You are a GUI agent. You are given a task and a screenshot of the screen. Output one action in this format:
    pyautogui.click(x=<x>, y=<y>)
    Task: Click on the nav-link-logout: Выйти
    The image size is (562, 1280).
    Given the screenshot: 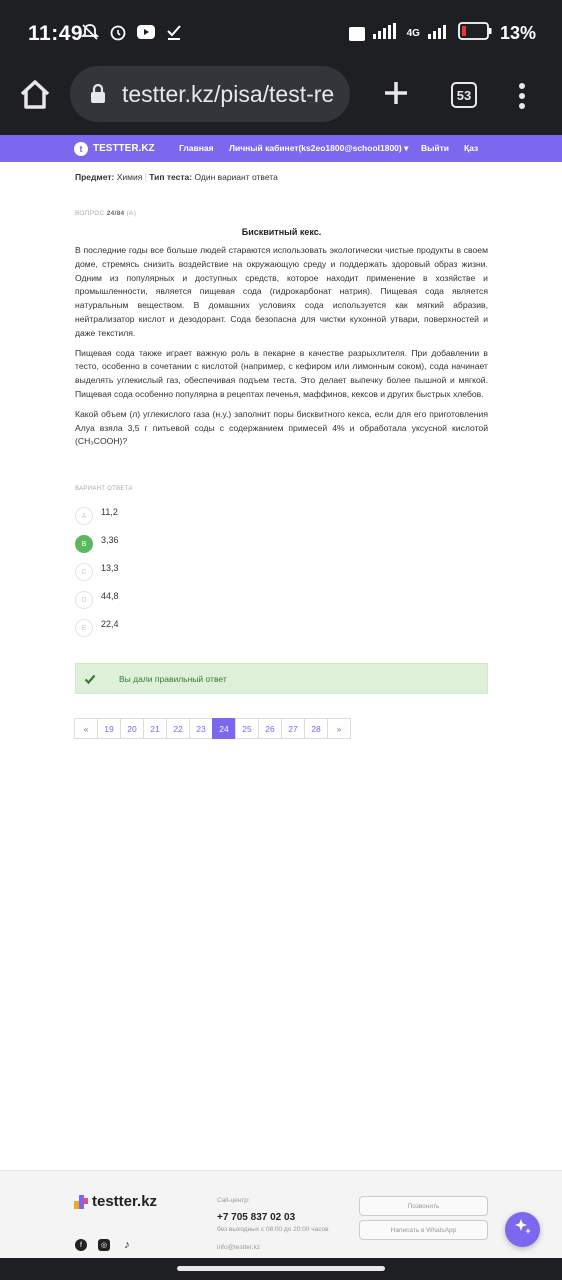 What is the action you would take?
    pyautogui.click(x=435, y=148)
    